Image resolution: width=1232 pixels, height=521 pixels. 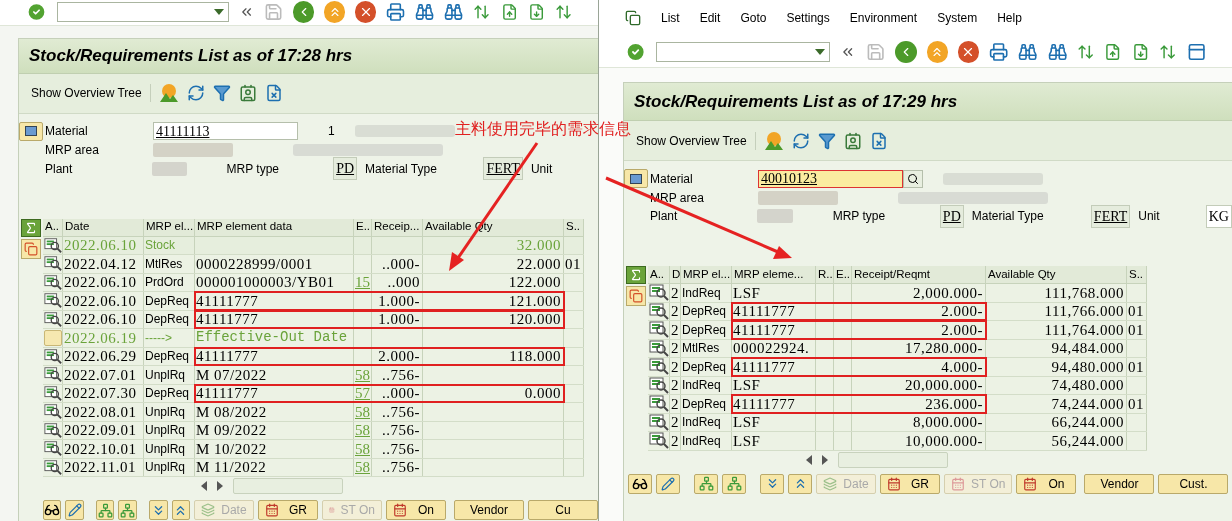 I want to click on menu-item: Settings, so click(x=808, y=18).